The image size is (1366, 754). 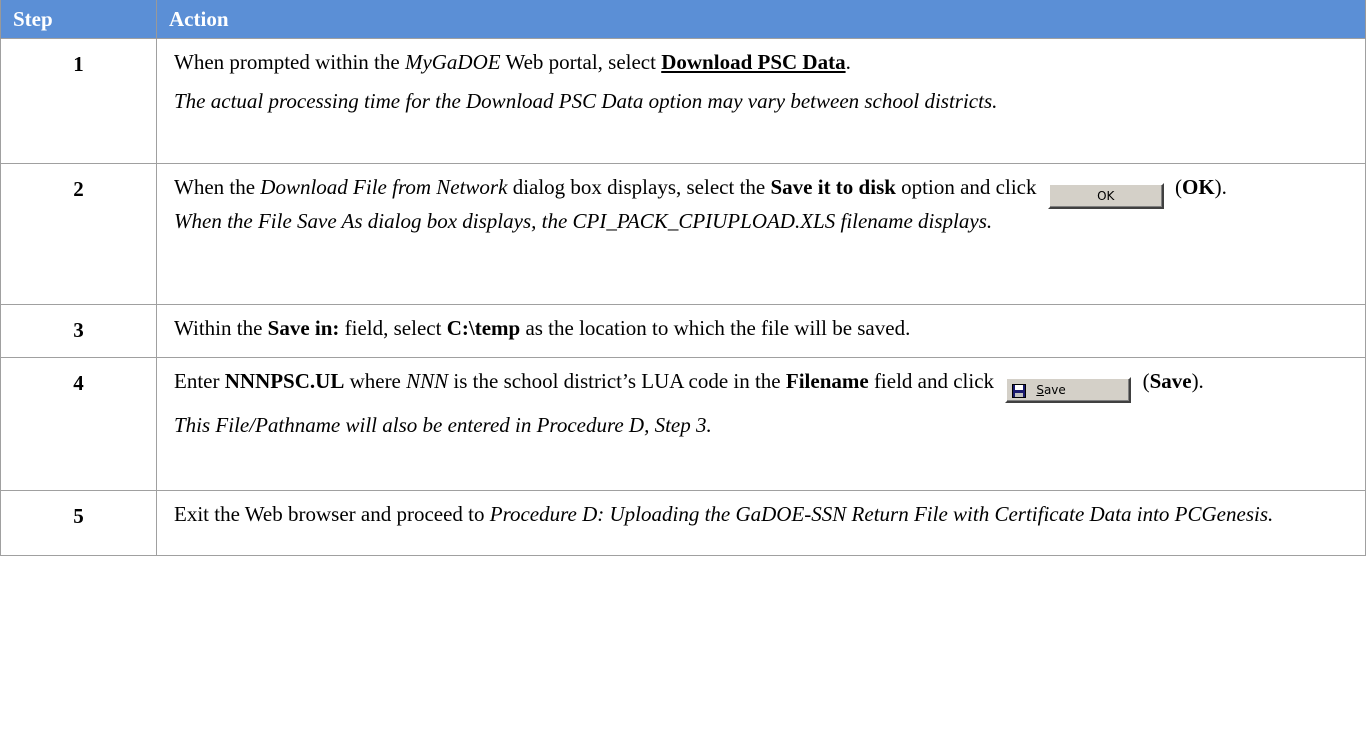 I want to click on header-step: Step, so click(x=78, y=19).